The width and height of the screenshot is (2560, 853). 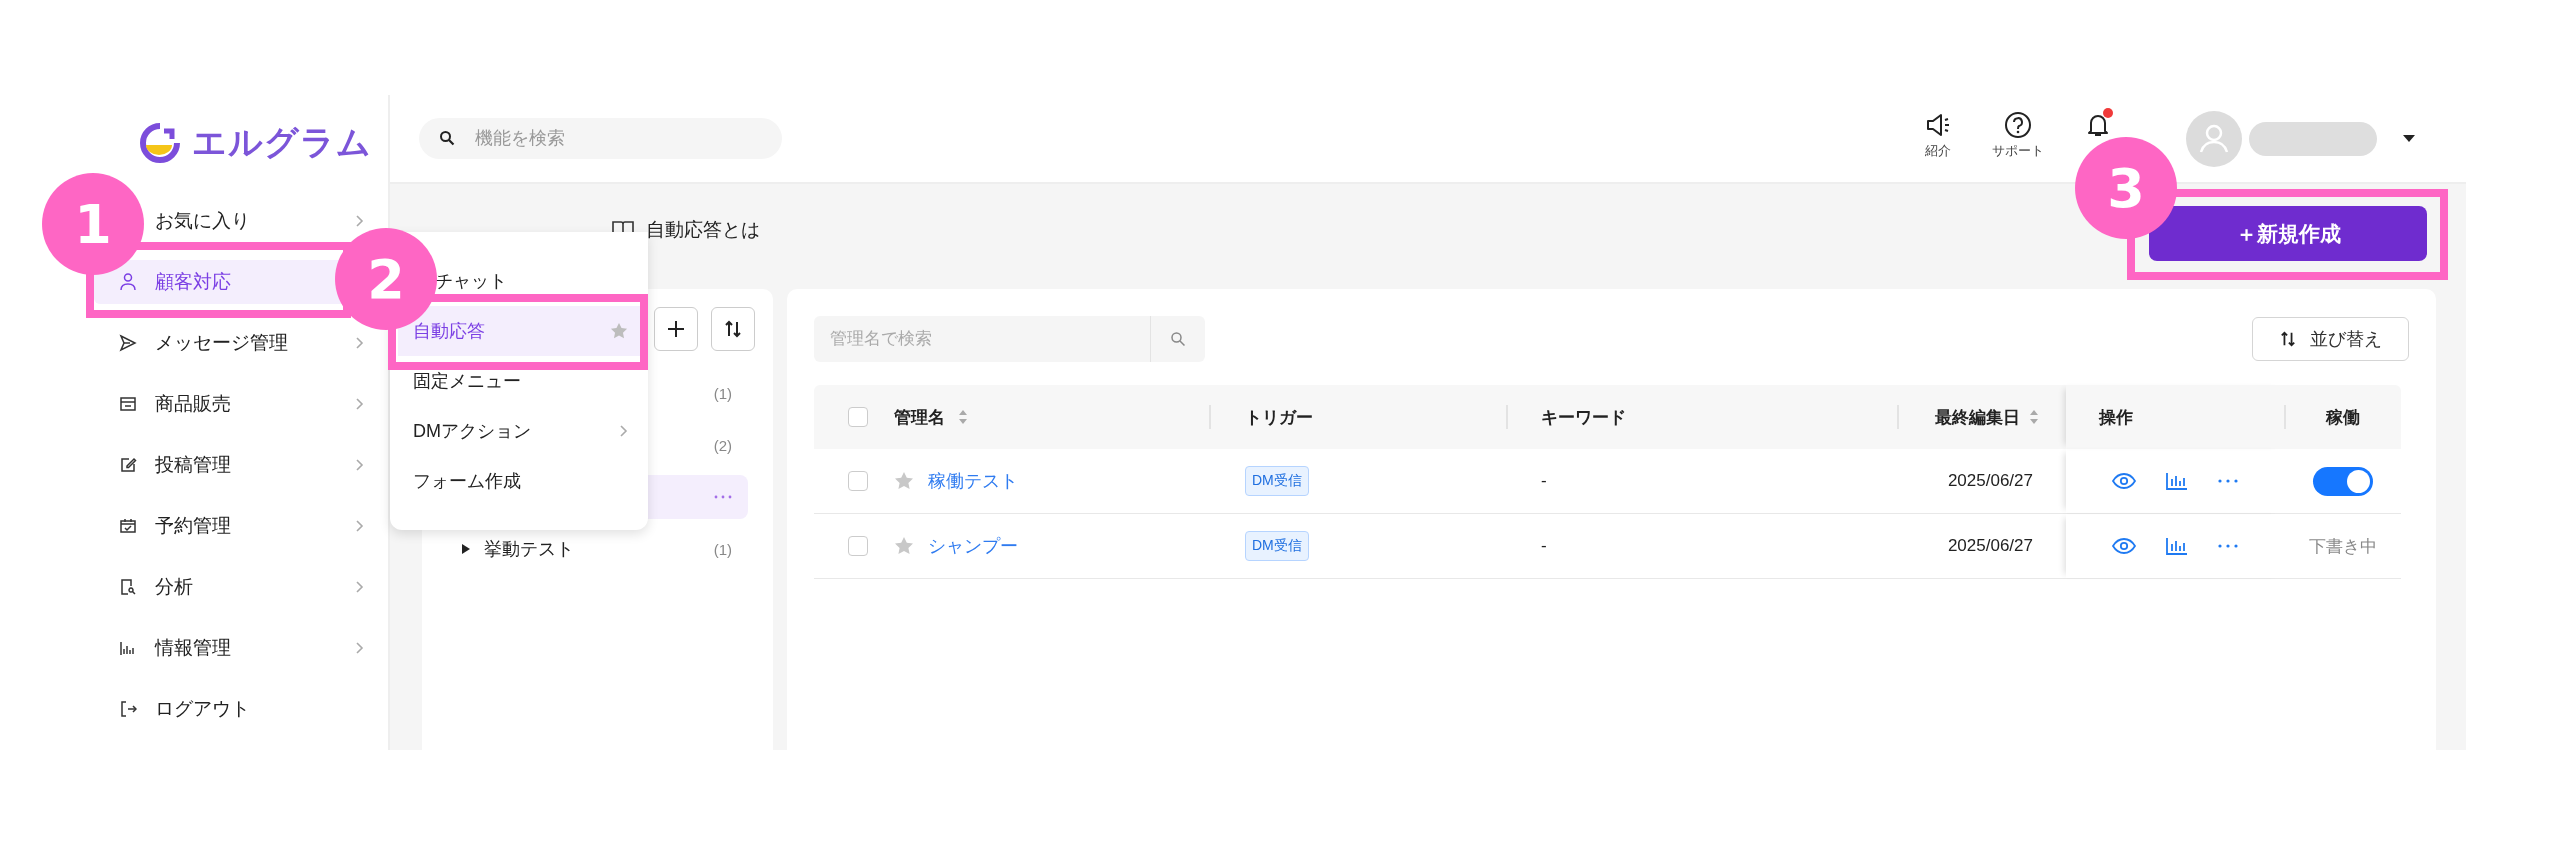 What do you see at coordinates (529, 549) in the screenshot?
I see `folder-name: 挙動テスト` at bounding box center [529, 549].